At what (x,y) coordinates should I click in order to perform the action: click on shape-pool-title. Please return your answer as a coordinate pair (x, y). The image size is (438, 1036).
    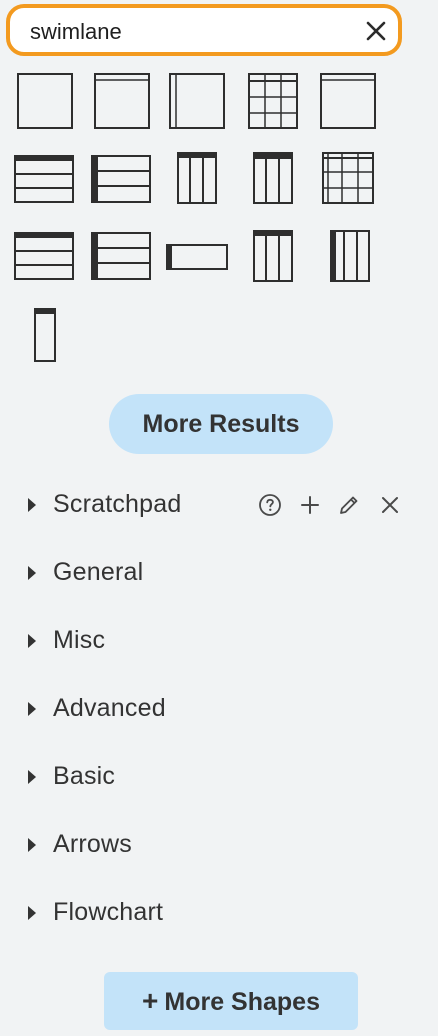
    Looking at the image, I should click on (348, 101).